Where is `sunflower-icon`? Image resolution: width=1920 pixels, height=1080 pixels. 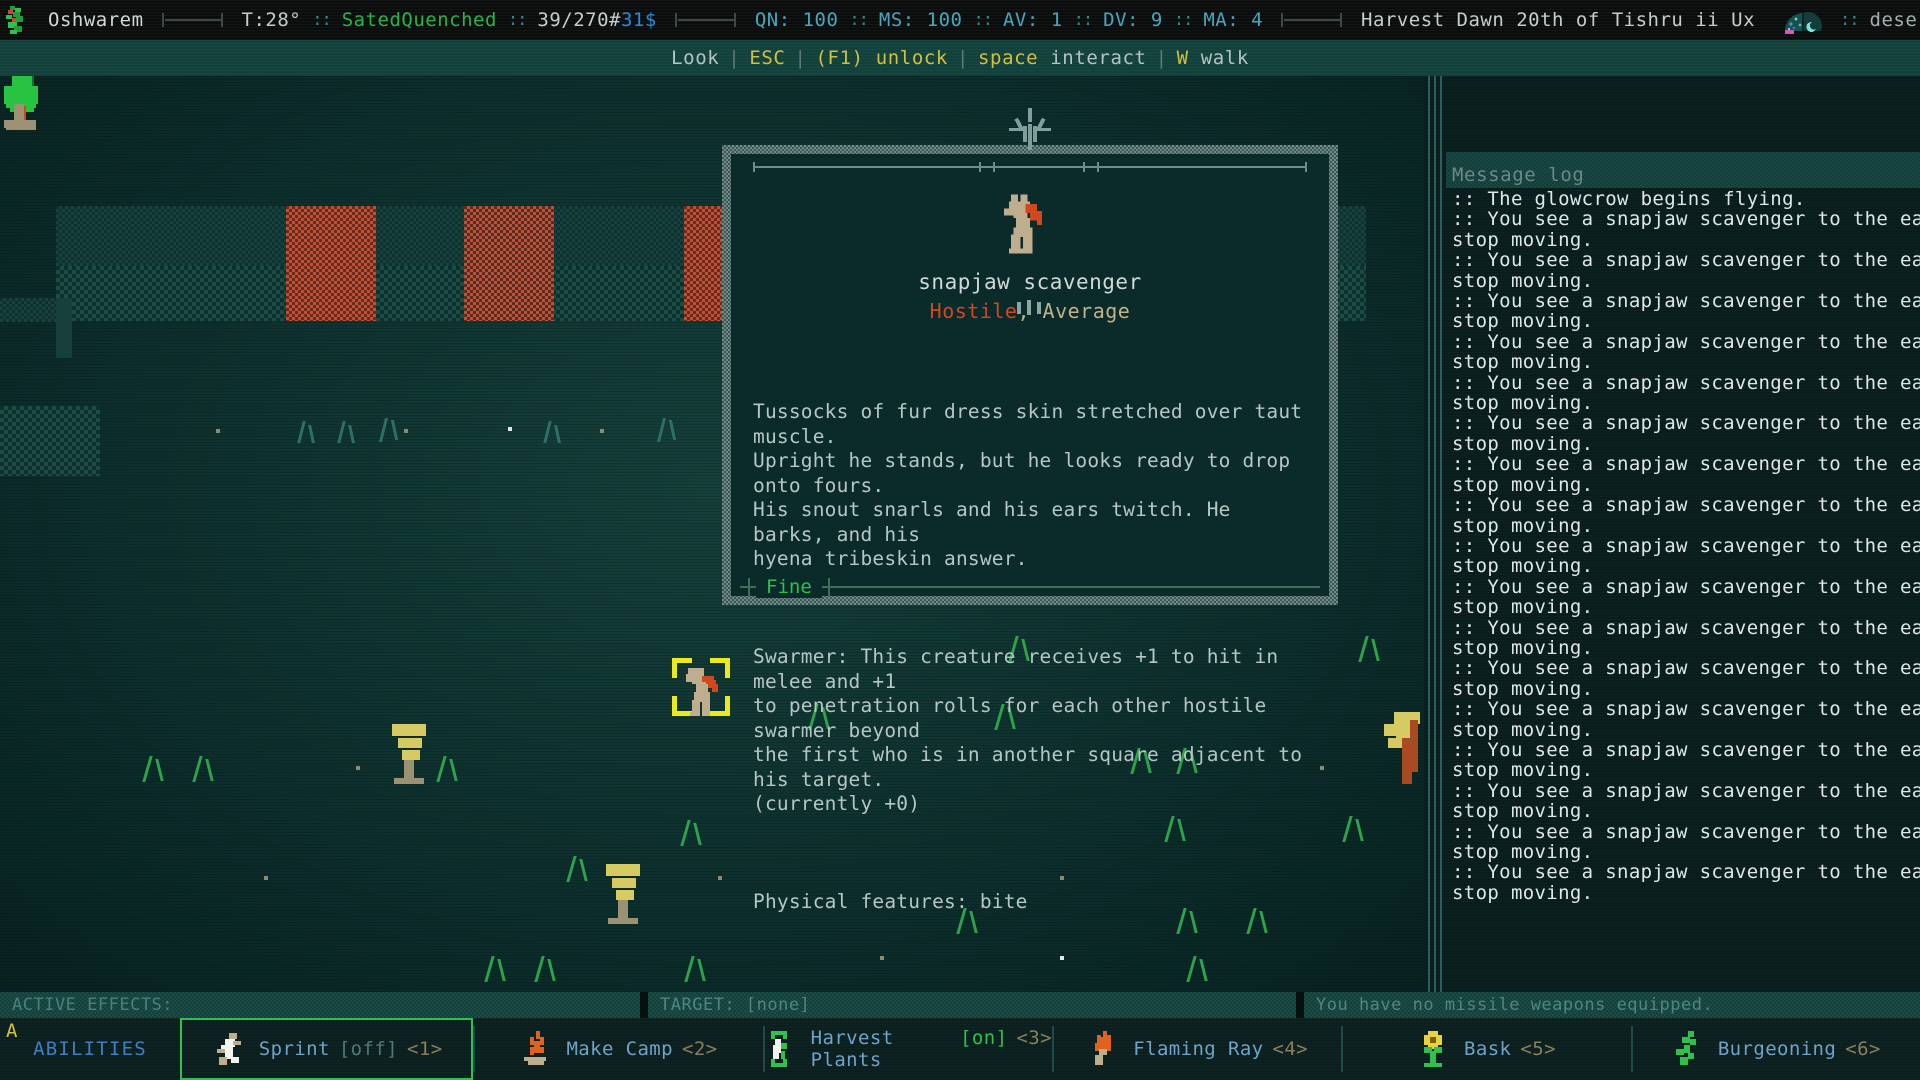 sunflower-icon is located at coordinates (1433, 1049).